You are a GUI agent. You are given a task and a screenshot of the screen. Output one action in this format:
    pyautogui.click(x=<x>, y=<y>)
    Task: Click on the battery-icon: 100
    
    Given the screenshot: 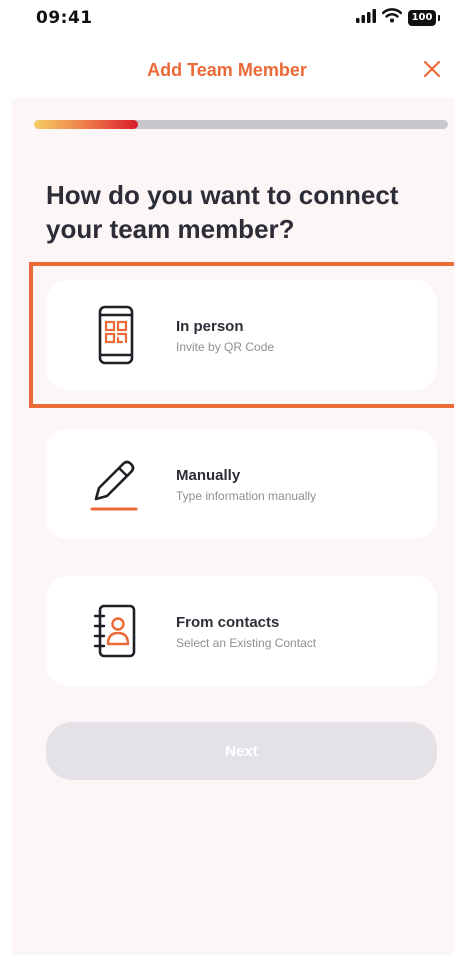 What is the action you would take?
    pyautogui.click(x=424, y=17)
    